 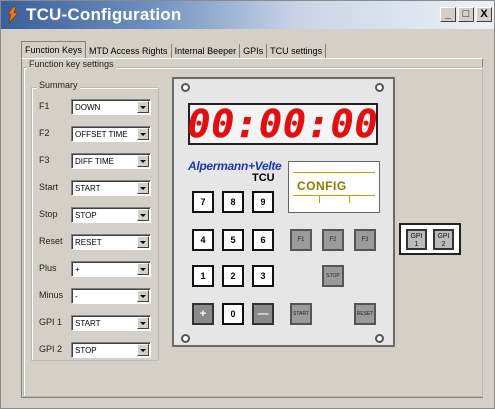 I want to click on gpi1-select: START, so click(x=111, y=323).